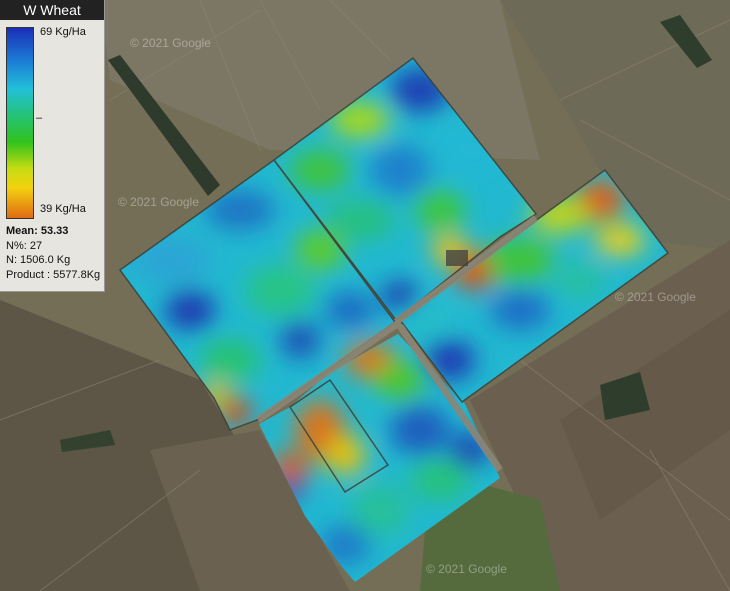 This screenshot has height=591, width=730. What do you see at coordinates (37, 231) in the screenshot?
I see `stat-mean: Mean: 53.33` at bounding box center [37, 231].